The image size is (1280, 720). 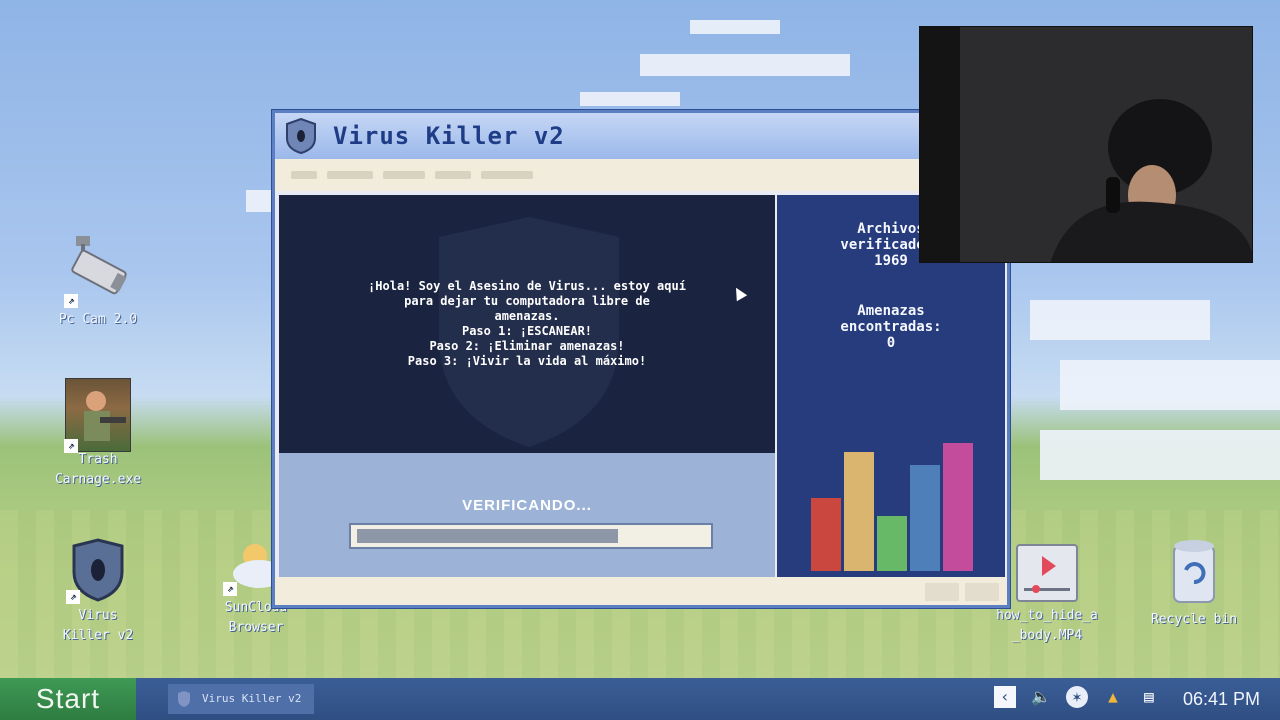 What do you see at coordinates (252, 698) in the screenshot?
I see `taskbar-item-label: Virus Killer v2` at bounding box center [252, 698].